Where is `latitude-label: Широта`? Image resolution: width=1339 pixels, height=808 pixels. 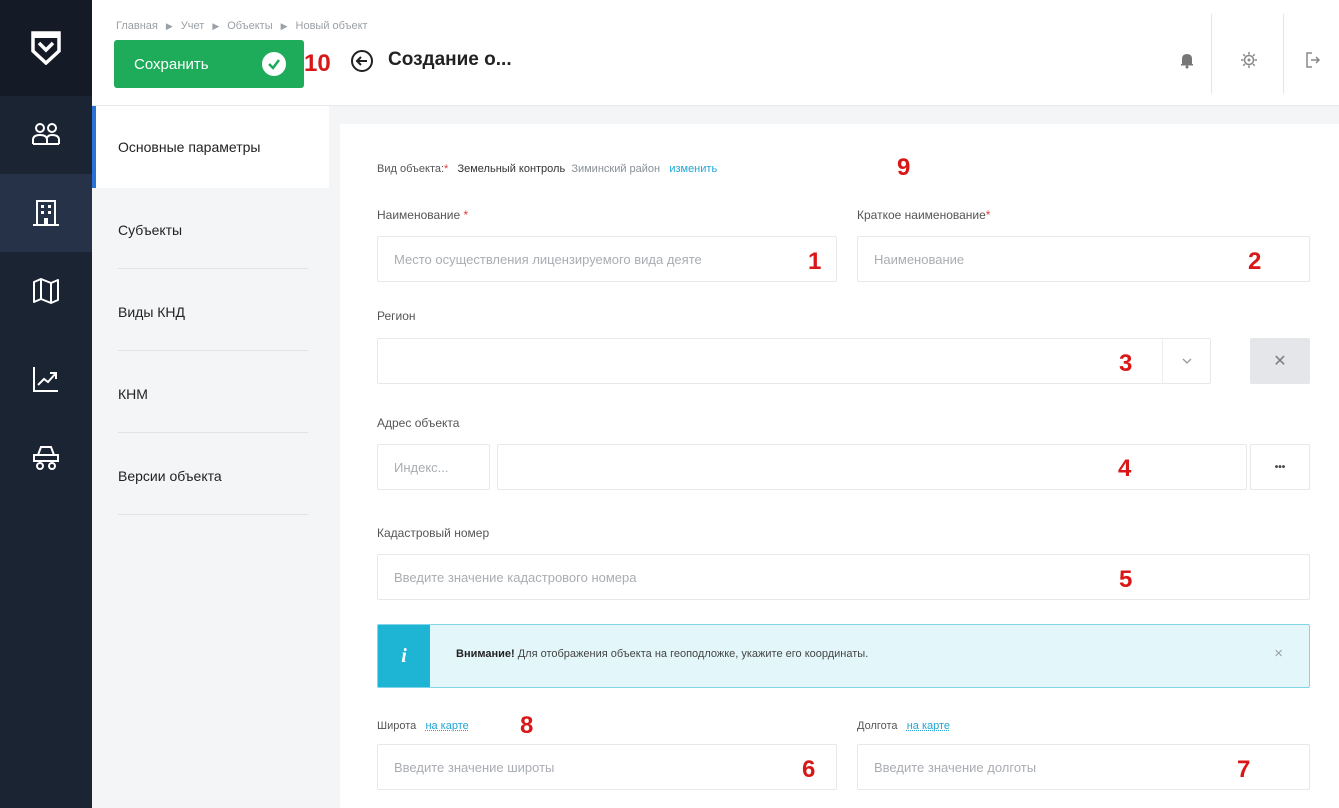 latitude-label: Широта is located at coordinates (396, 726).